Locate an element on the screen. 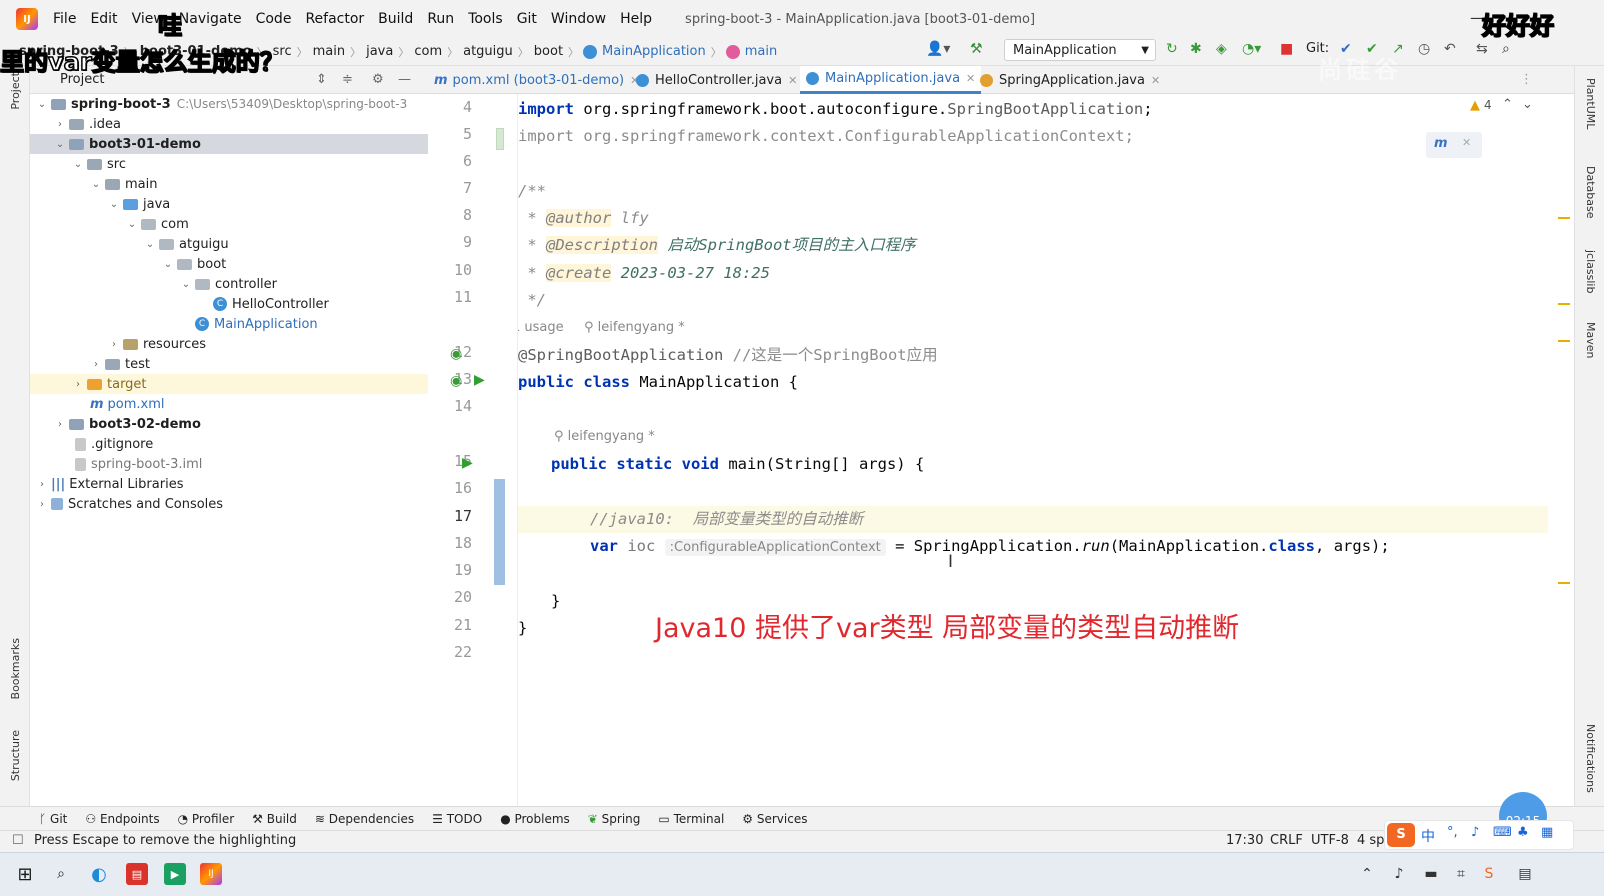 Image resolution: width=1604 pixels, height=896 pixels. menu-edit: Edit is located at coordinates (103, 19).